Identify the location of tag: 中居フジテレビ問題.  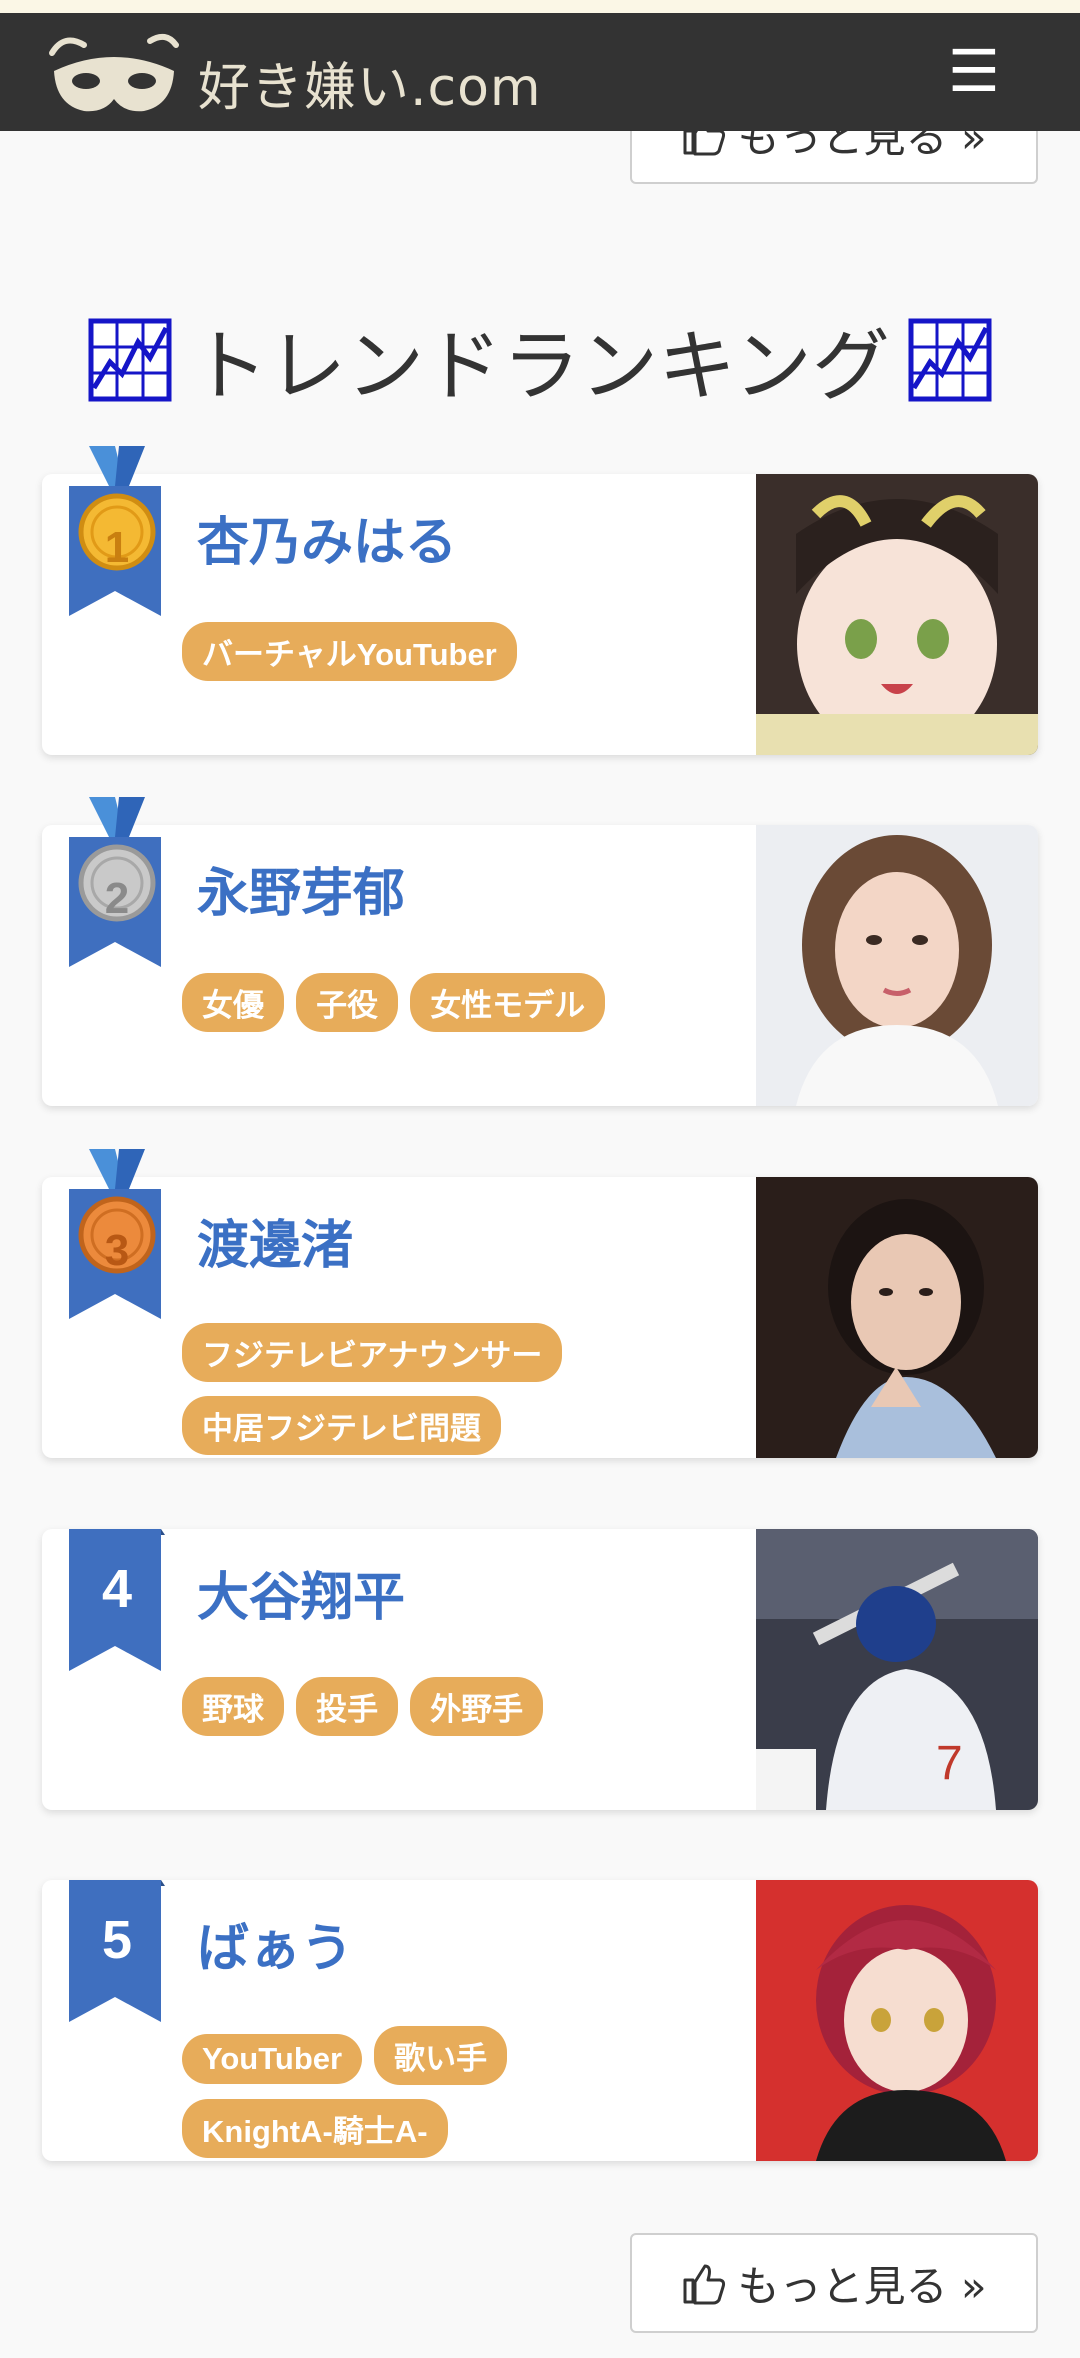
(341, 1425).